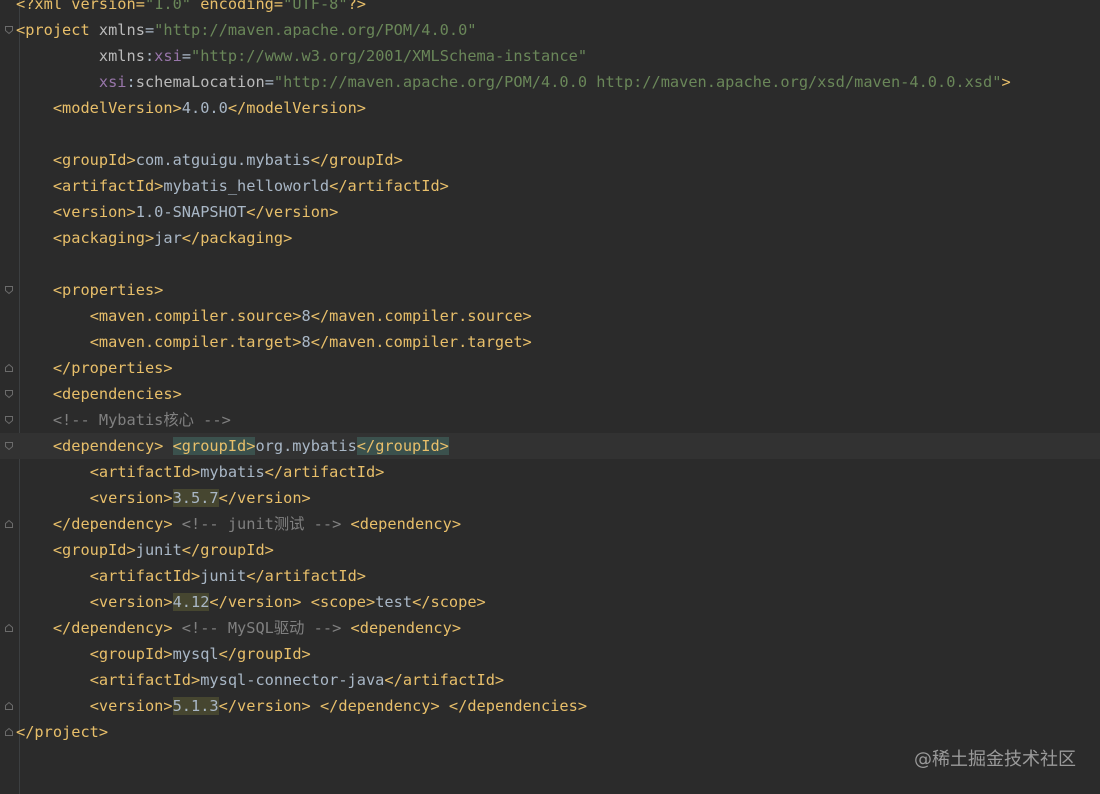  I want to click on code-token: 1.0-SNAPSHOT, so click(191, 212).